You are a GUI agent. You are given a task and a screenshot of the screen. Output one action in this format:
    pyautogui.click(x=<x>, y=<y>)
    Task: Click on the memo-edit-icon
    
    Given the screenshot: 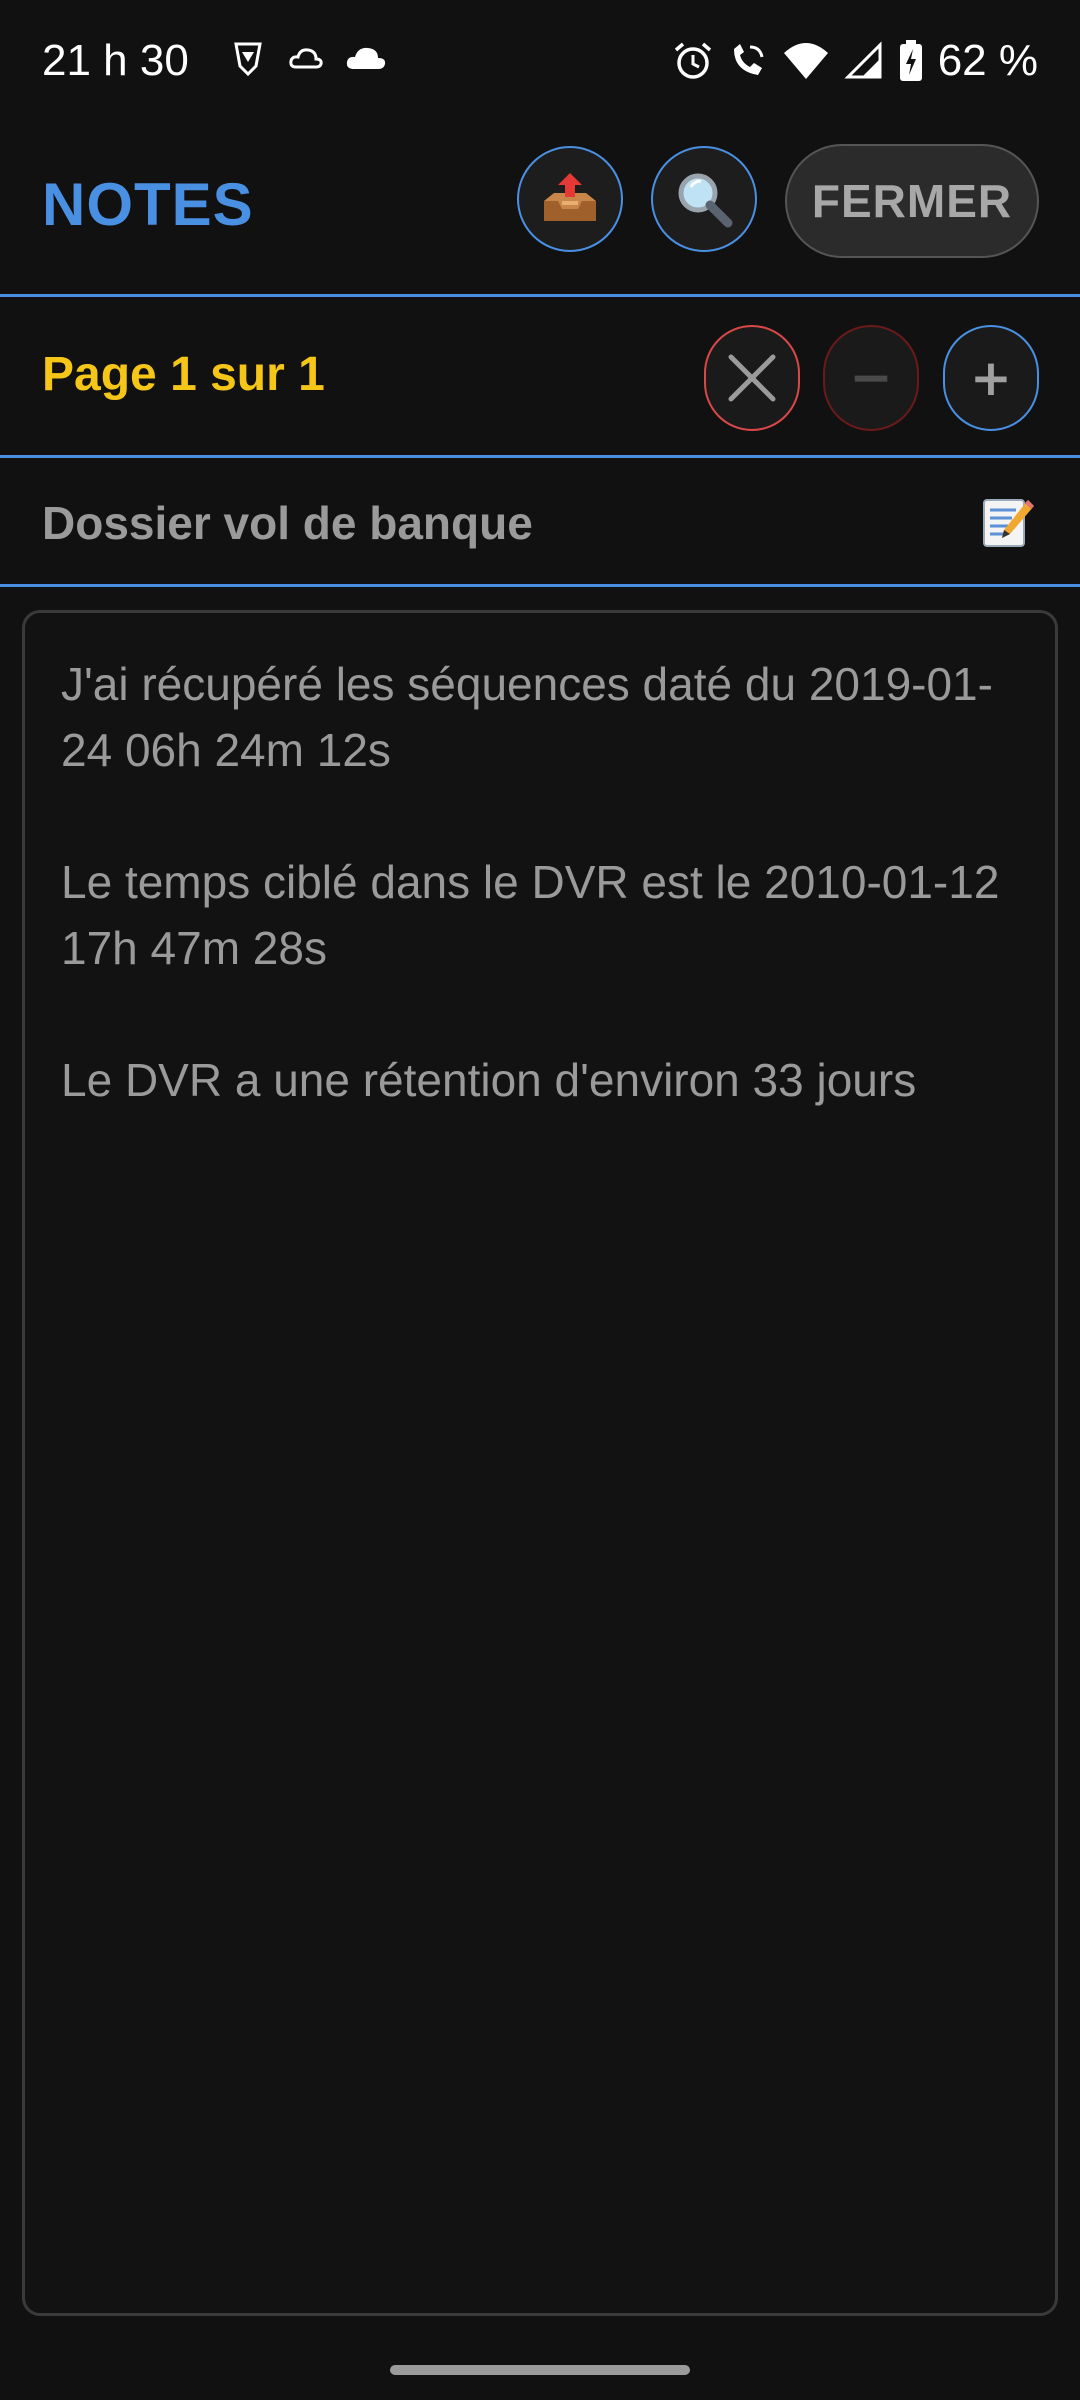 What is the action you would take?
    pyautogui.click(x=1008, y=522)
    